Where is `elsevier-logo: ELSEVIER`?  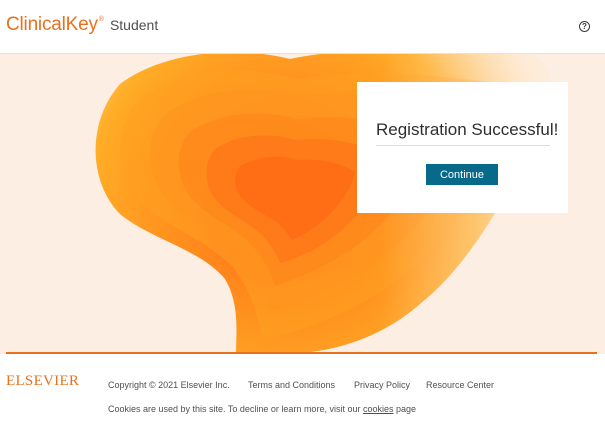
elsevier-logo: ELSEVIER is located at coordinates (42, 381).